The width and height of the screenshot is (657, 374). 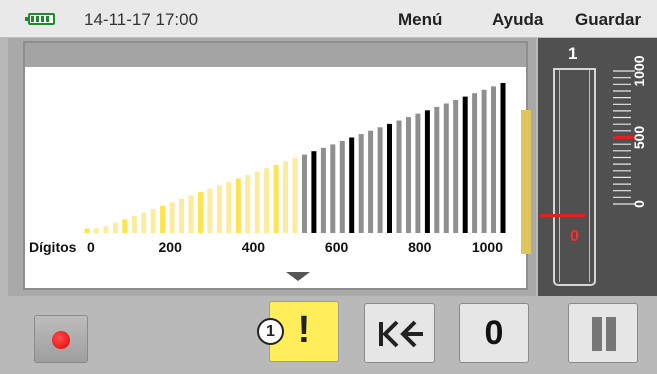 What do you see at coordinates (171, 247) in the screenshot?
I see `x-tick-label: 200` at bounding box center [171, 247].